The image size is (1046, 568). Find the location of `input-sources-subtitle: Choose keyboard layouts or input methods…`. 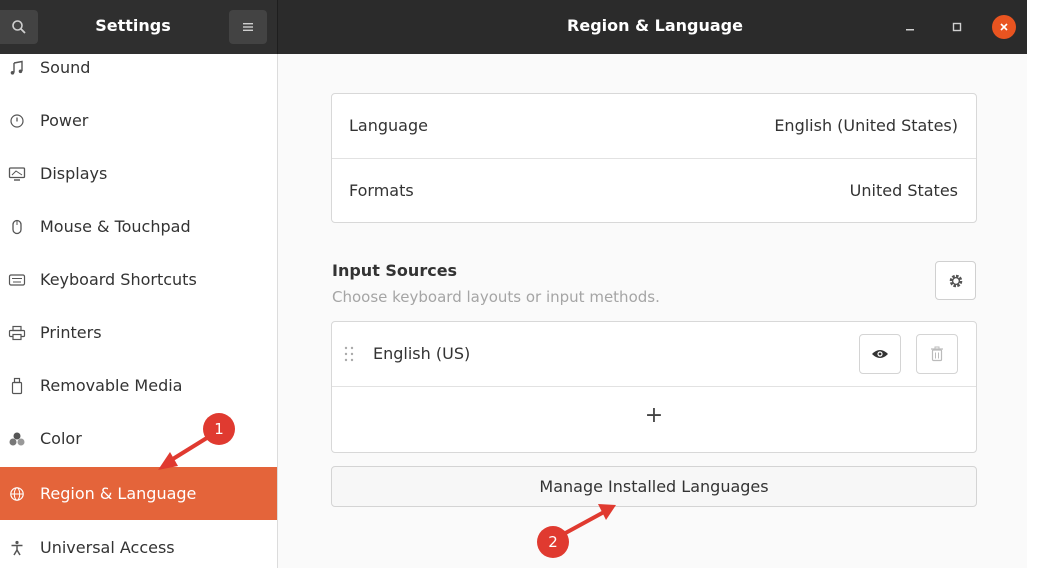

input-sources-subtitle: Choose keyboard layouts or input methods… is located at coordinates (496, 297).